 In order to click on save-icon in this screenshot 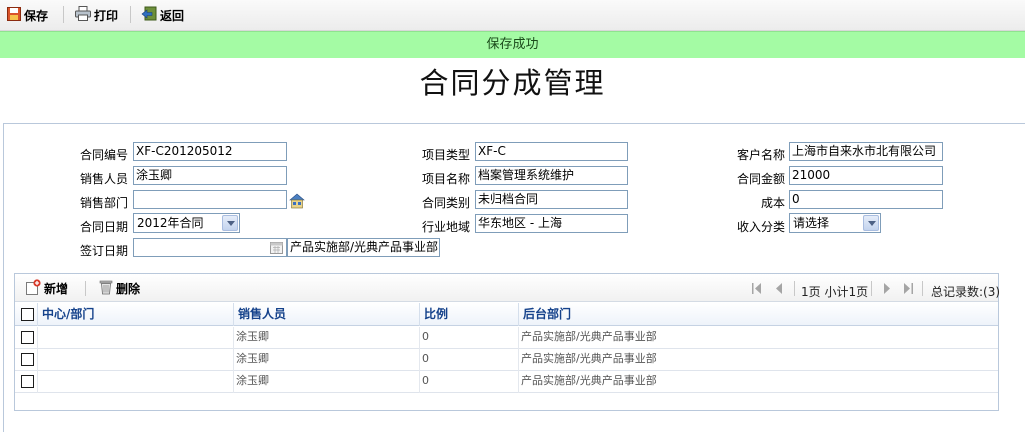, I will do `click(14, 15)`.